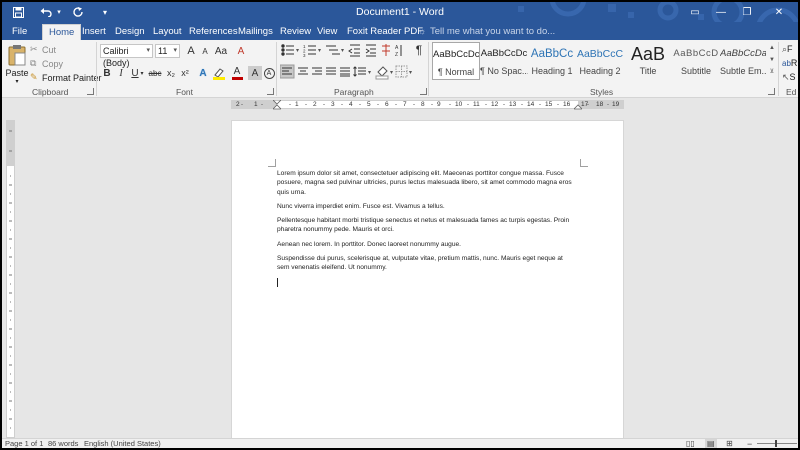 The image size is (800, 450). What do you see at coordinates (33, 63) in the screenshot?
I see `copy-icon: ⧉` at bounding box center [33, 63].